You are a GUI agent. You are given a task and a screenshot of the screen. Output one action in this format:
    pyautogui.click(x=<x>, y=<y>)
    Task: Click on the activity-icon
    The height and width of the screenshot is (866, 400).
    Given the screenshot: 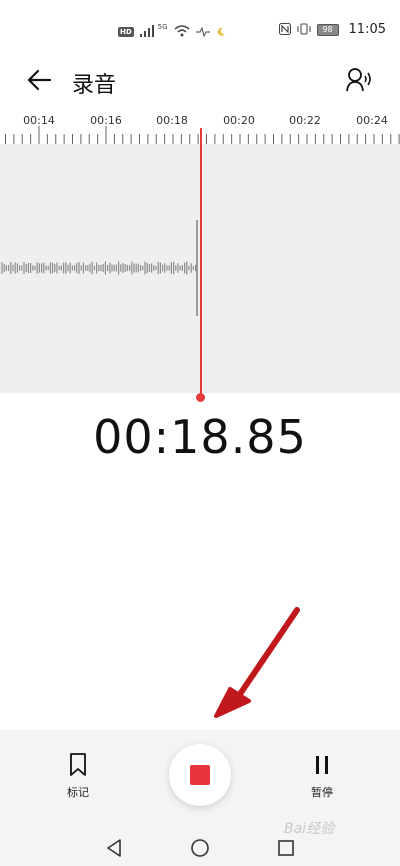 What is the action you would take?
    pyautogui.click(x=202, y=31)
    